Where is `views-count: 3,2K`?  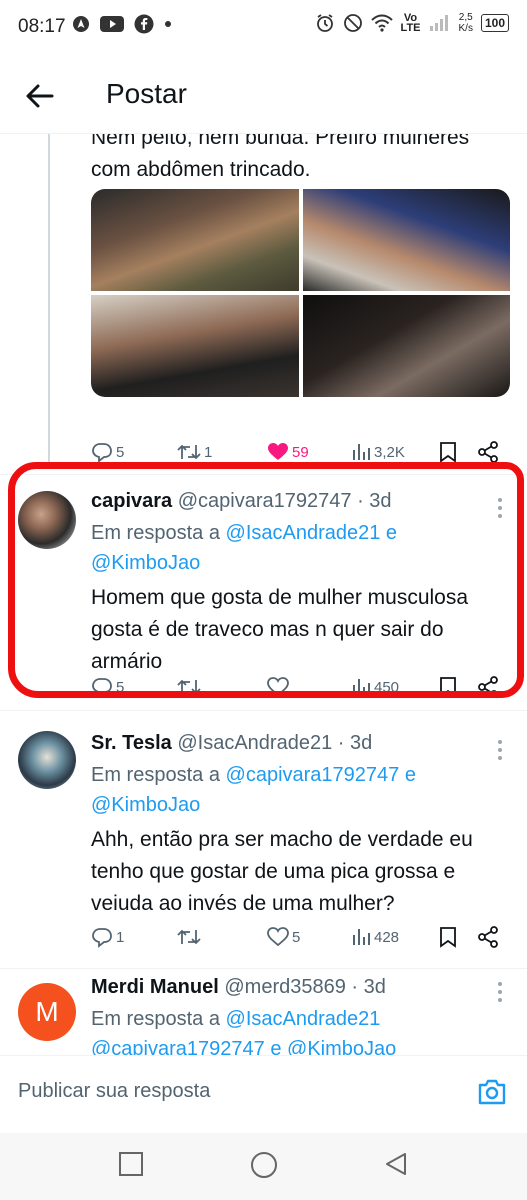 views-count: 3,2K is located at coordinates (389, 452).